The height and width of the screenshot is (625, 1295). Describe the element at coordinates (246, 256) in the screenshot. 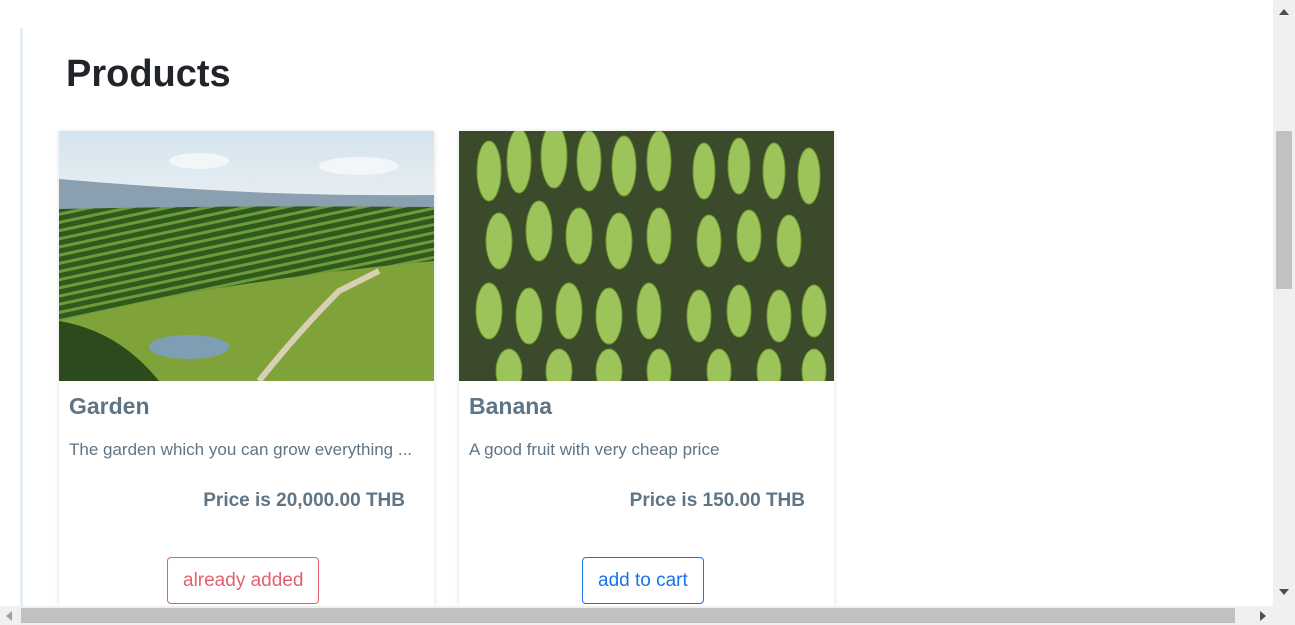

I see `garden-image` at that location.